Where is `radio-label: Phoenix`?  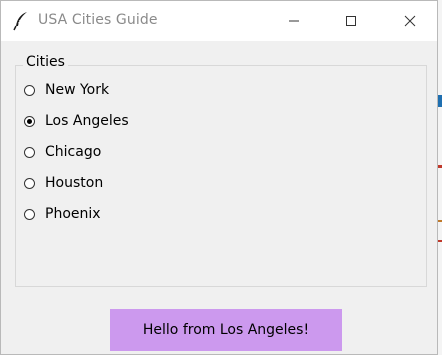
radio-label: Phoenix is located at coordinates (73, 214).